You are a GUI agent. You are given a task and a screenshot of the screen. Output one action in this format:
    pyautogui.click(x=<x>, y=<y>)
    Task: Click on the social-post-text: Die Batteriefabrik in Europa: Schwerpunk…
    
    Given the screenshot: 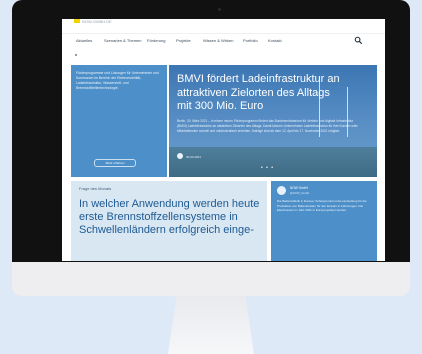 What is the action you would take?
    pyautogui.click(x=322, y=206)
    